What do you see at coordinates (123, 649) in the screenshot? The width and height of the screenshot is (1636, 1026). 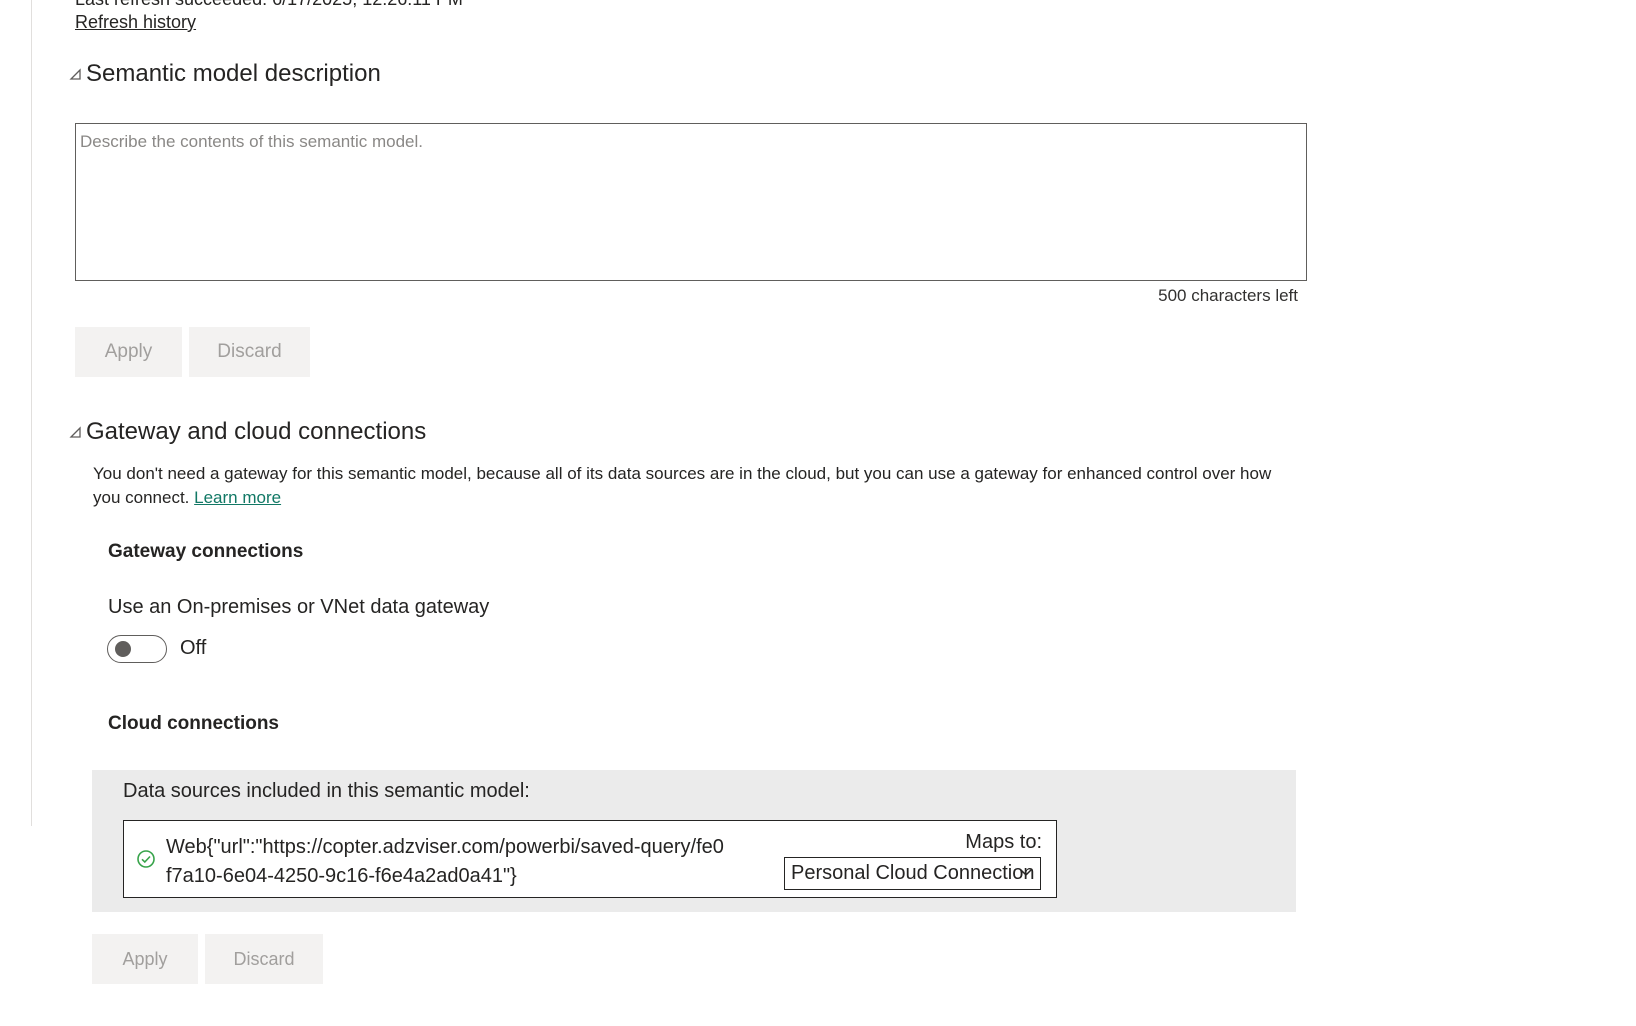 I see `toggle-knob` at bounding box center [123, 649].